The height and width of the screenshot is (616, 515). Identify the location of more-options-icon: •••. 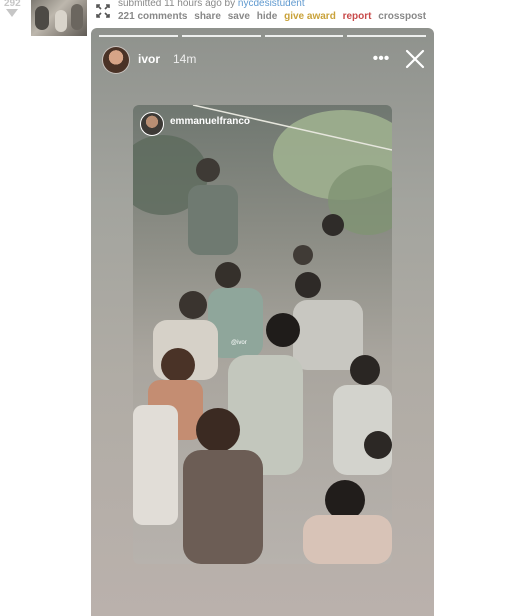
(381, 59).